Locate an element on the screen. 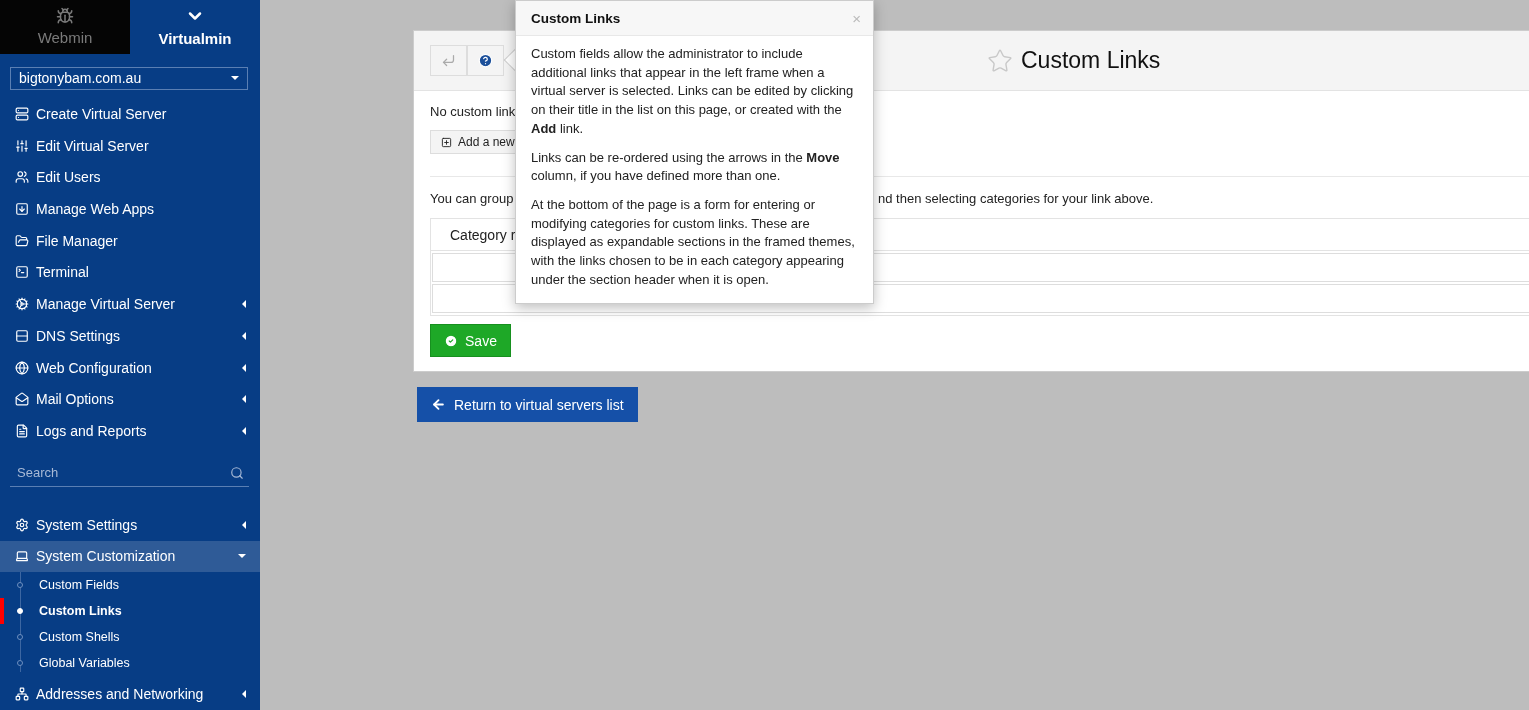 The width and height of the screenshot is (1529, 710). sliders-icon is located at coordinates (22, 145).